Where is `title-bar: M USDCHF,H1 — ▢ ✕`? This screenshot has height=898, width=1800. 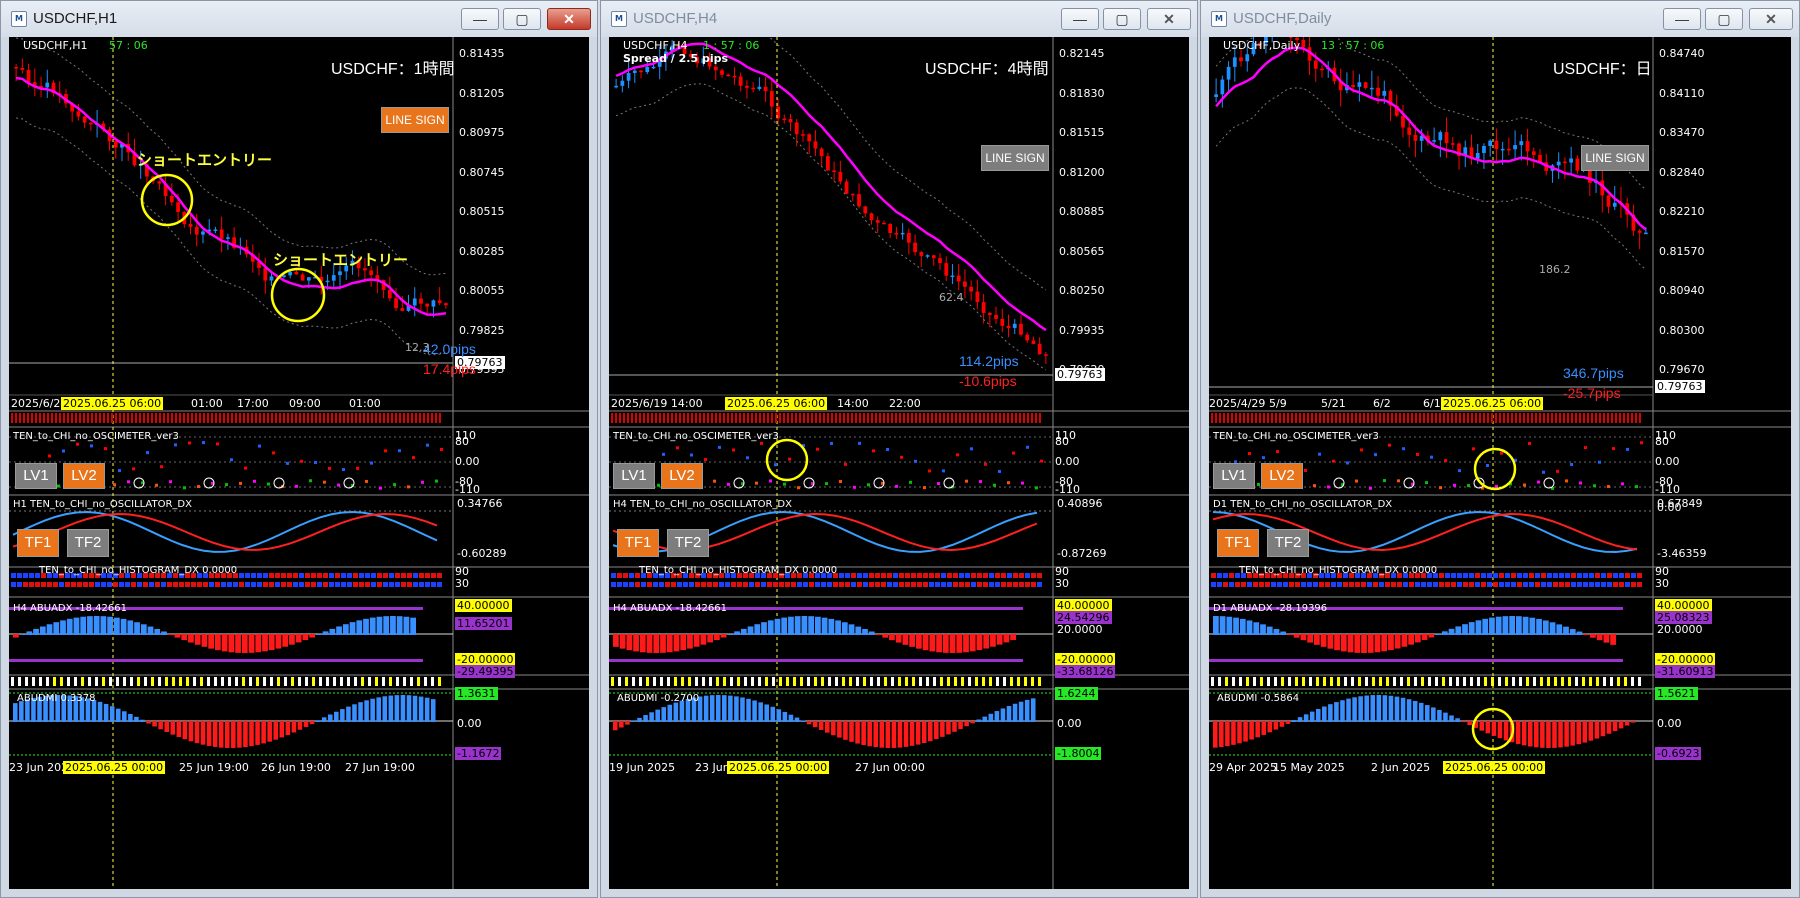
title-bar: M USDCHF,H1 — ▢ ✕ is located at coordinates (299, 19).